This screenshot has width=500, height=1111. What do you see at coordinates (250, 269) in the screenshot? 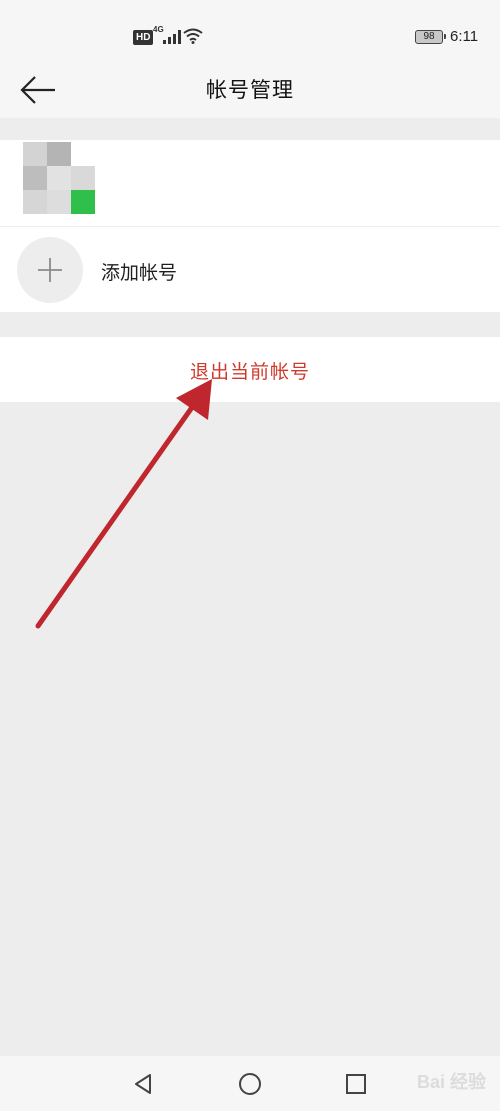
I see `add-account-item: 添加帐号` at bounding box center [250, 269].